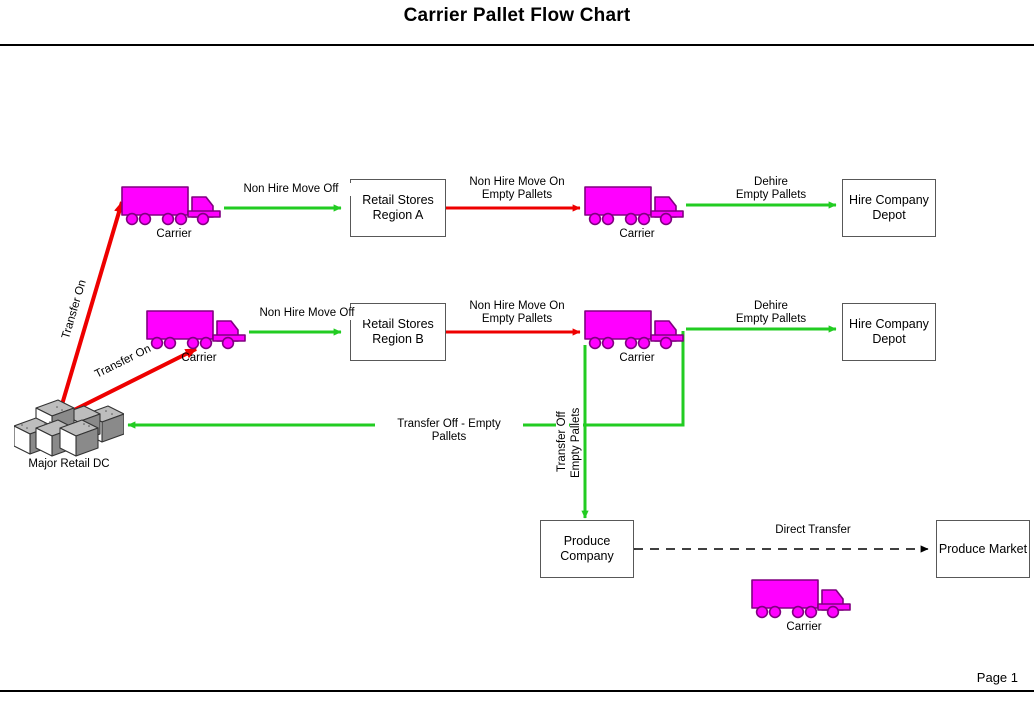 This screenshot has height=703, width=1034. What do you see at coordinates (889, 208) in the screenshot?
I see `node-hire-company-depot-a: Hire Company Depot` at bounding box center [889, 208].